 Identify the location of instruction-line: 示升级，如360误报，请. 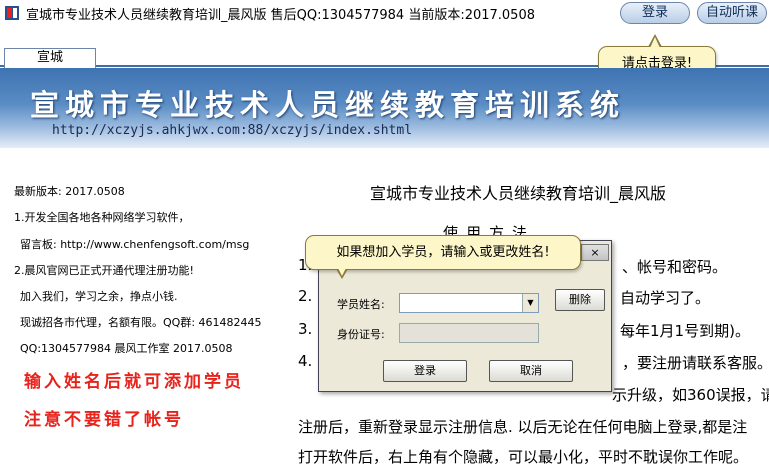
(690, 395).